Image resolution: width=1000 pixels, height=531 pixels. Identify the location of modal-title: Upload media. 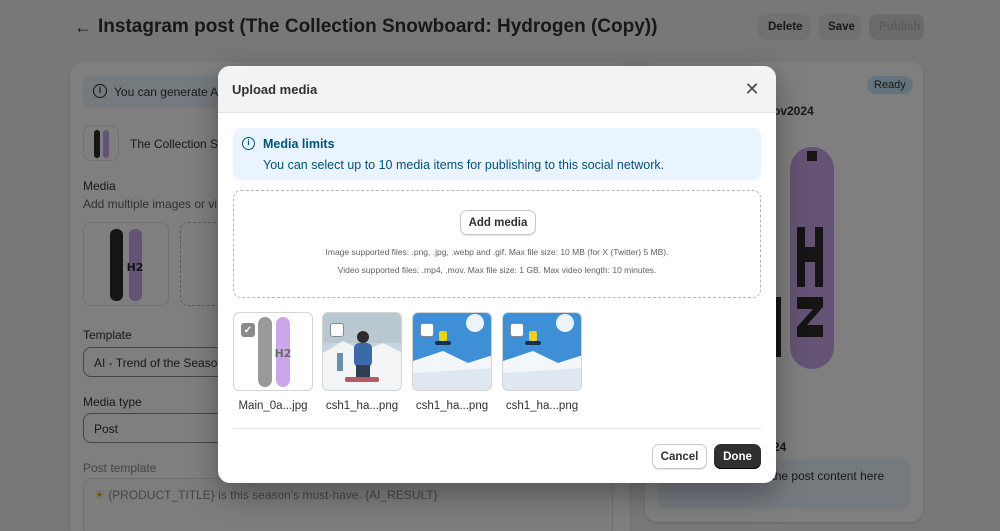
(275, 89).